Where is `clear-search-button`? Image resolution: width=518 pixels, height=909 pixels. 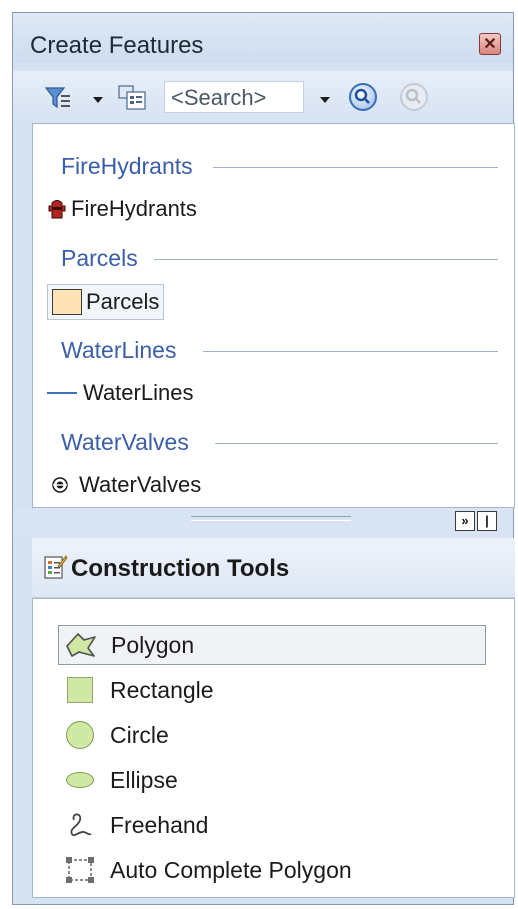
clear-search-button is located at coordinates (414, 97).